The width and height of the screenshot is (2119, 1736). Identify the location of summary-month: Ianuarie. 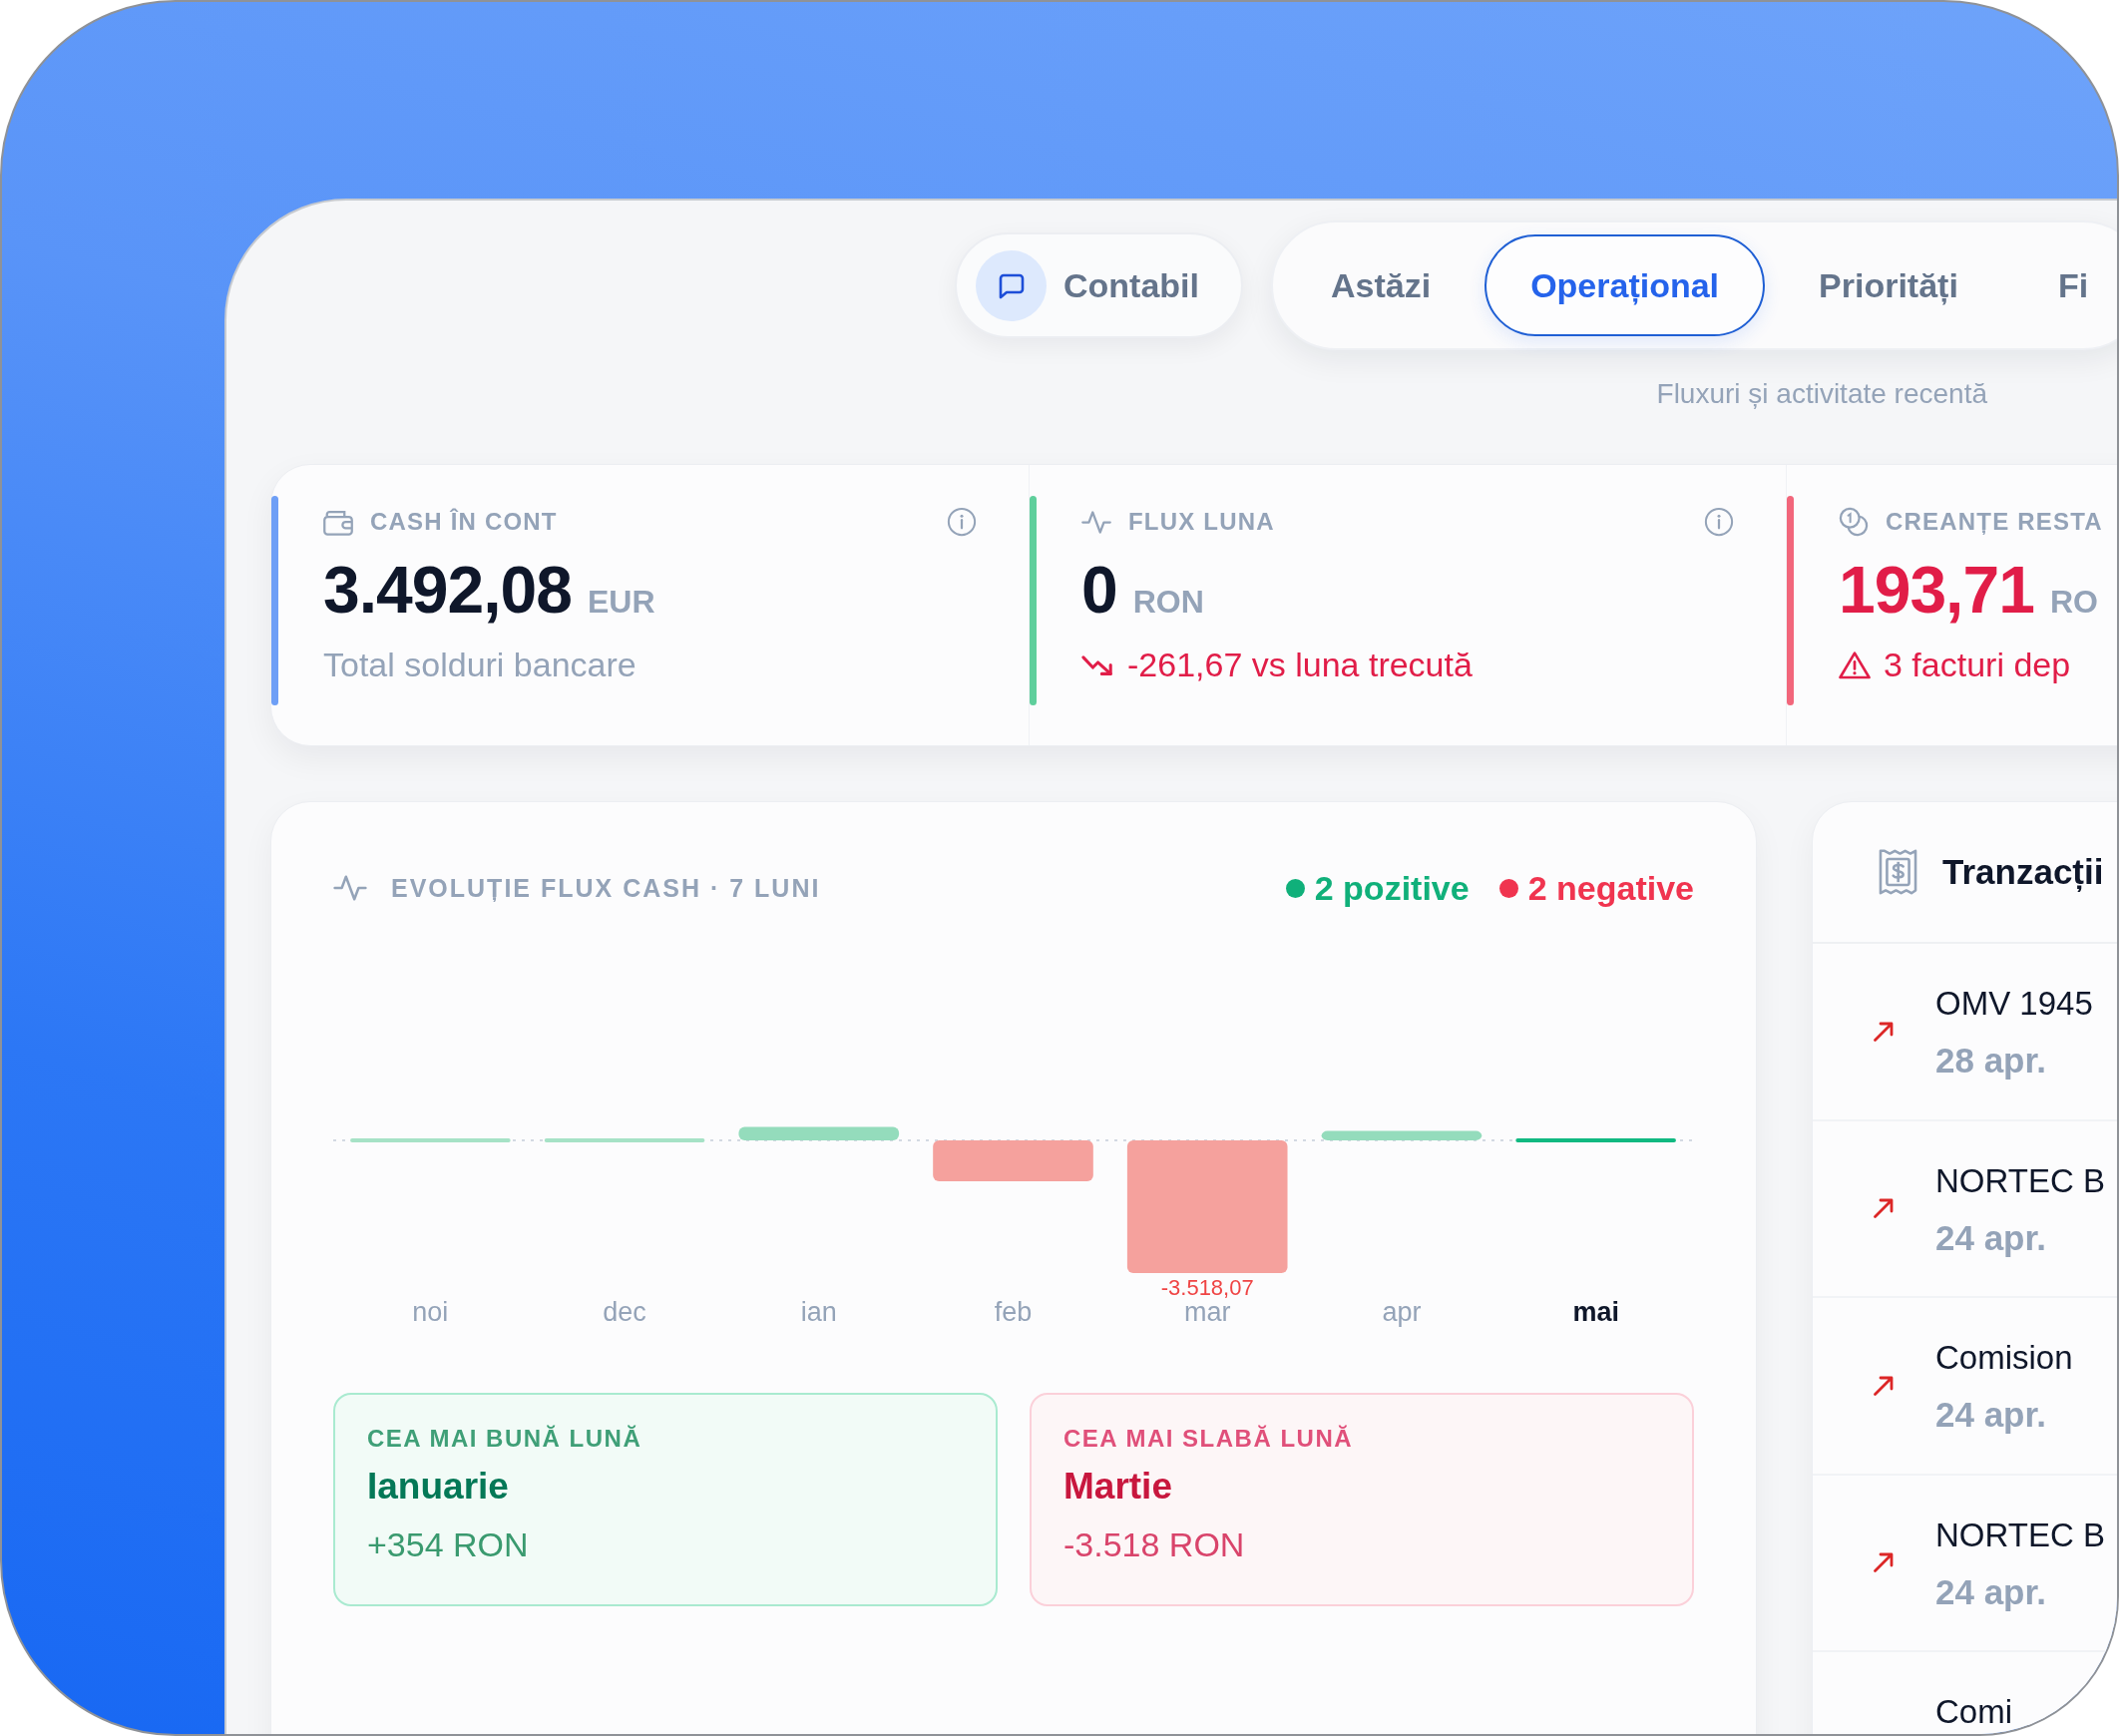
(438, 1487).